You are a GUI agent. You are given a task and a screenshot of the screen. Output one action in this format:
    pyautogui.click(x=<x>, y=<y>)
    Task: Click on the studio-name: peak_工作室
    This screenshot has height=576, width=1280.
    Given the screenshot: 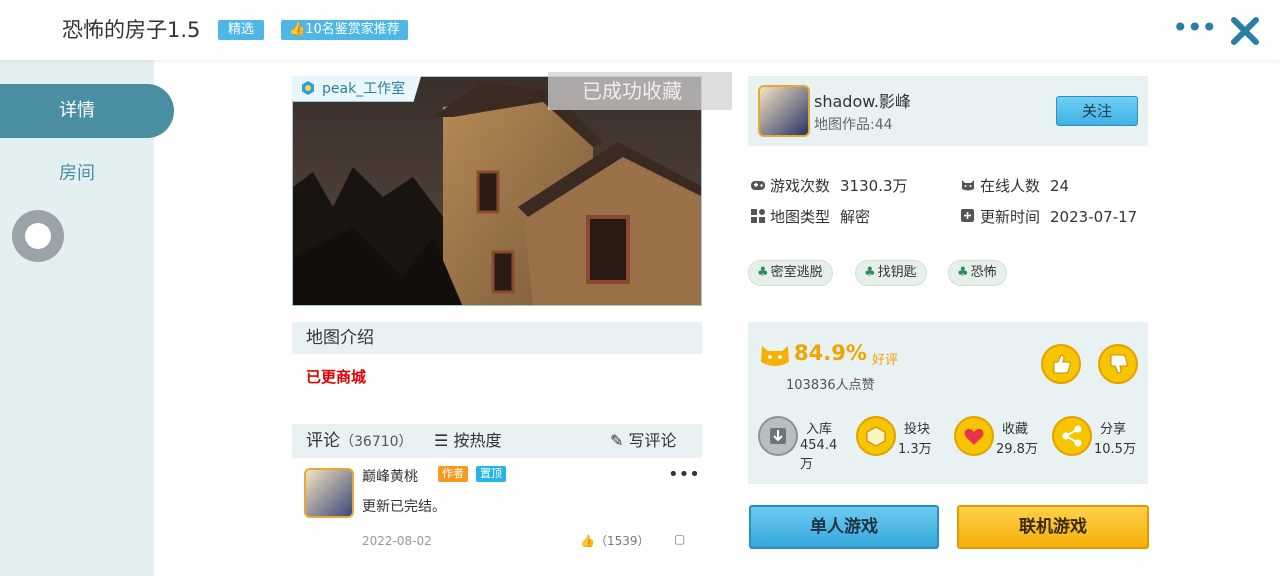 What is the action you would take?
    pyautogui.click(x=364, y=89)
    